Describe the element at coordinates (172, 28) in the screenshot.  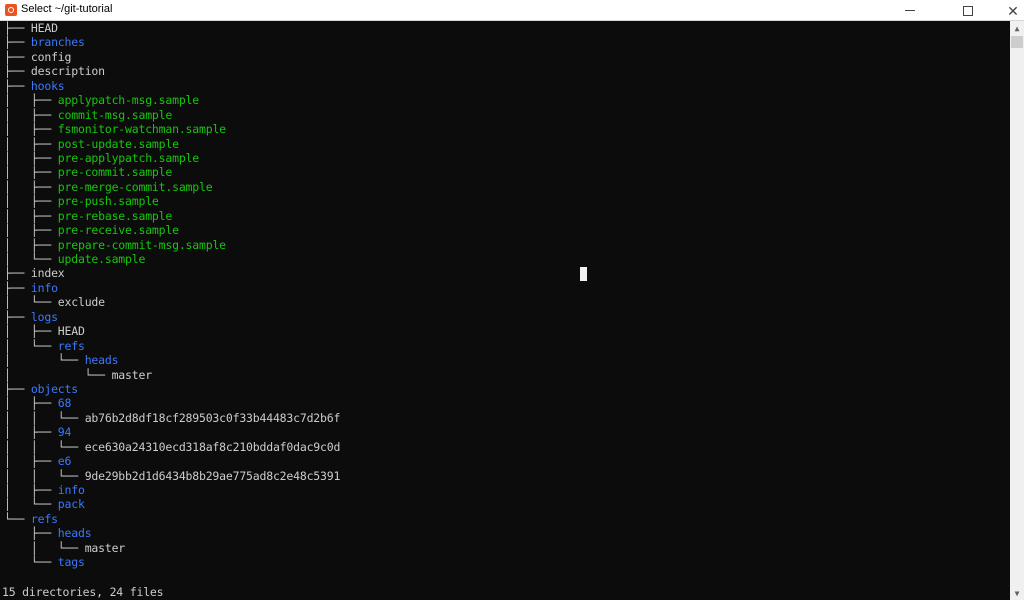
I see `tree-file-row: ├── HEAD` at that location.